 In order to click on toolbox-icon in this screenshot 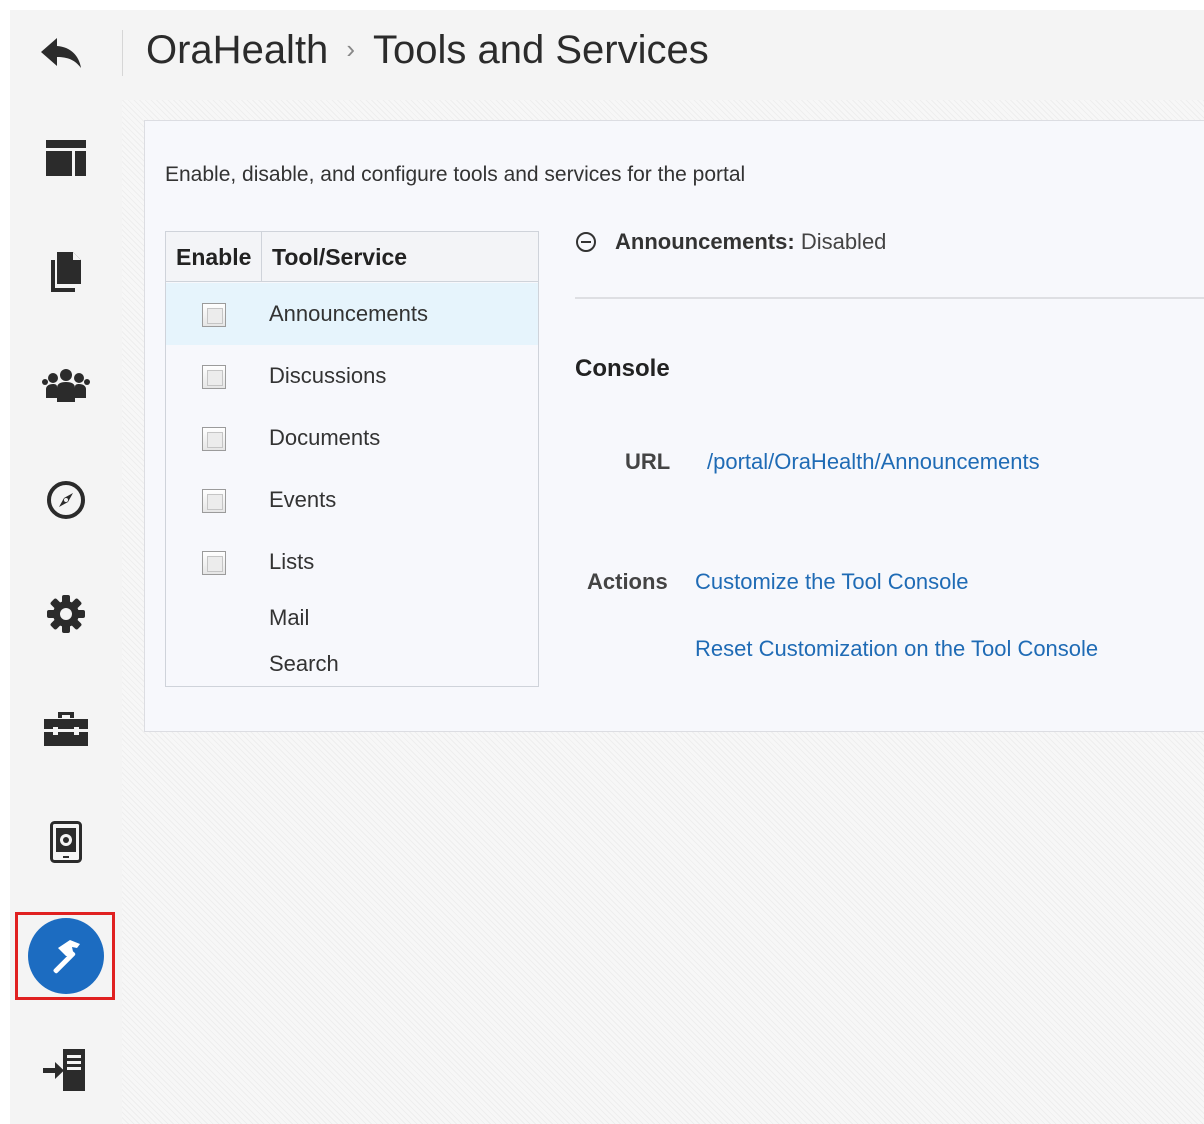, I will do `click(66, 729)`.